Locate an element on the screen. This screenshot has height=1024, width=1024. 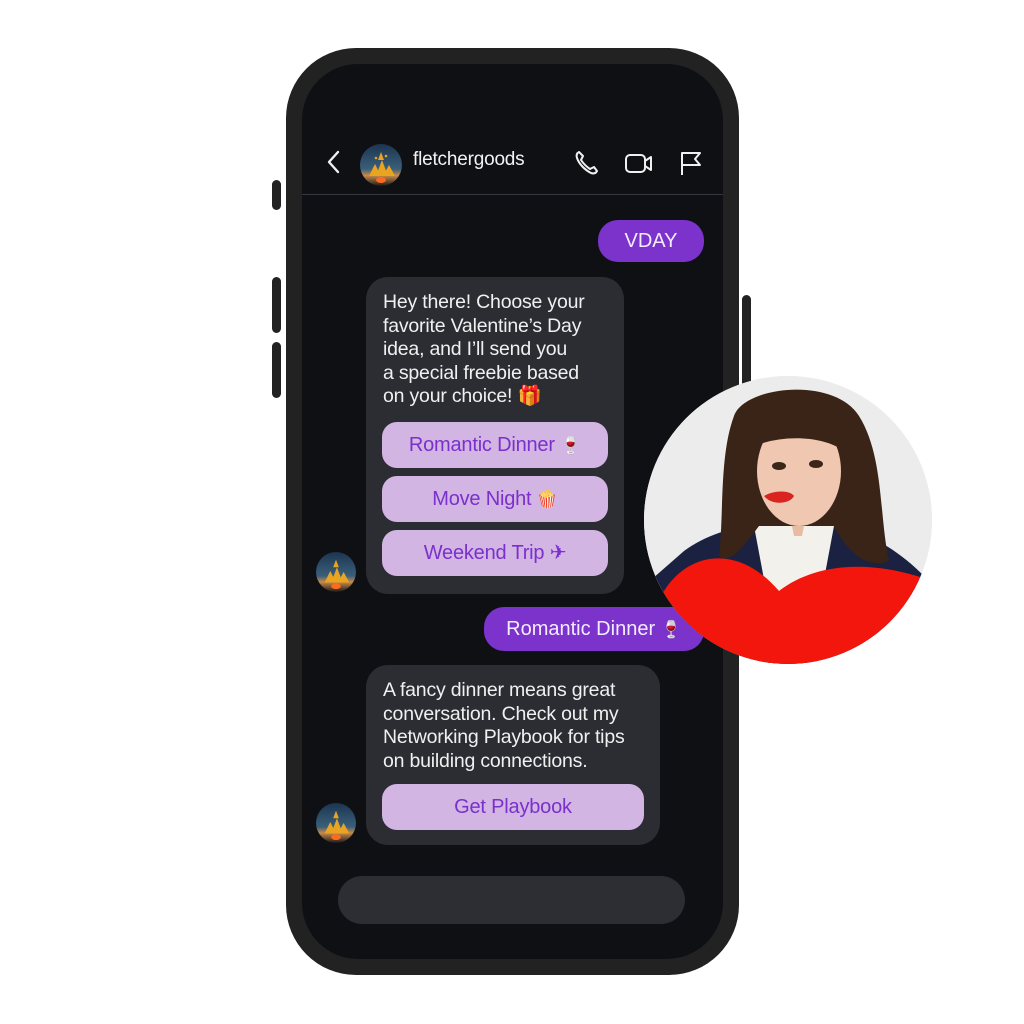
popcorn-icon: 🍿 is located at coordinates (547, 499).